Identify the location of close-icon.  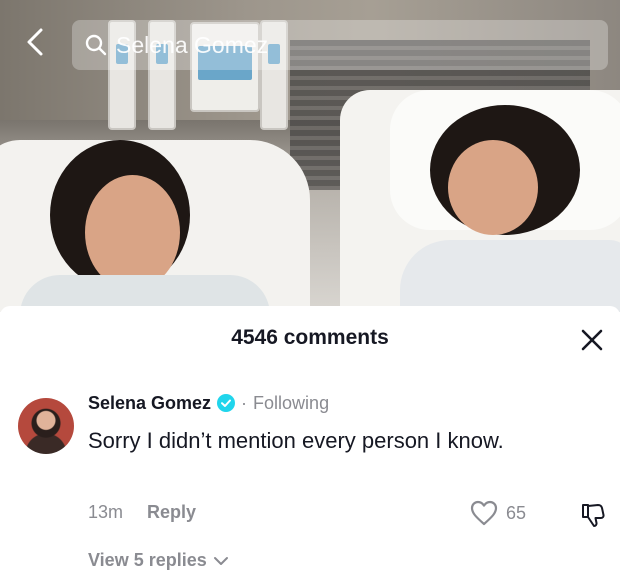
(592, 340).